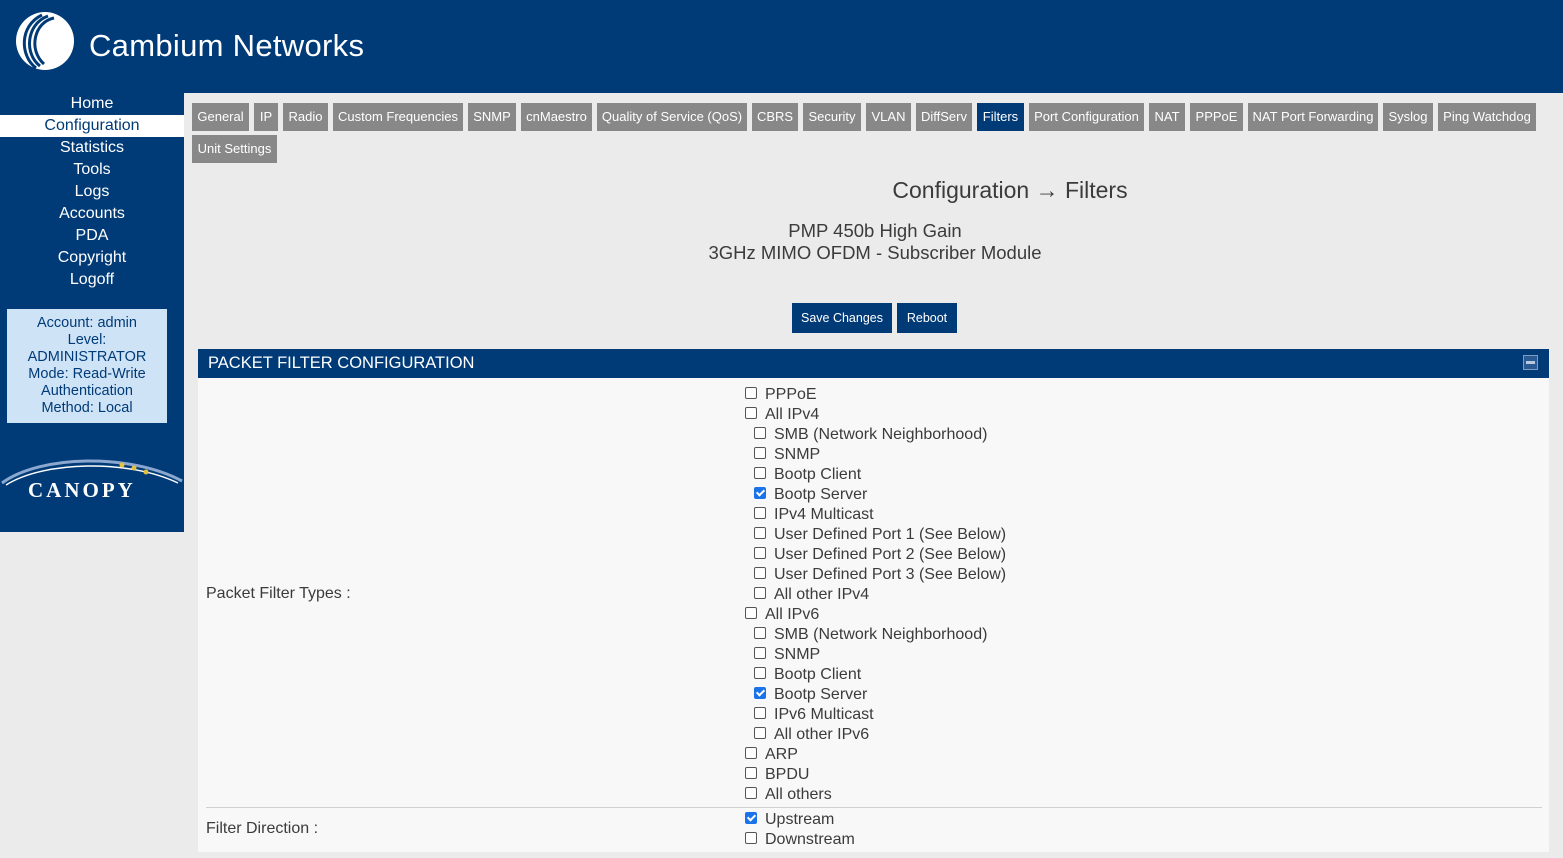 This screenshot has width=1563, height=858. Describe the element at coordinates (92, 258) in the screenshot. I see `sidebar-item-copyright: Copyright` at that location.